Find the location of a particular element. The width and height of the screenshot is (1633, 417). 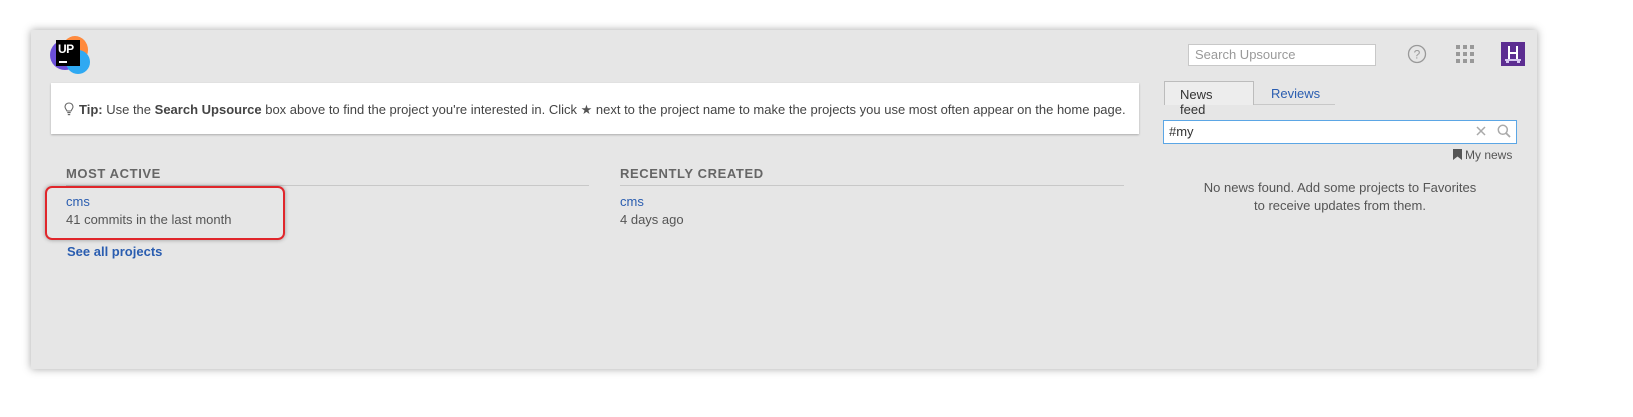

recent-project-link: cms is located at coordinates (632, 201).